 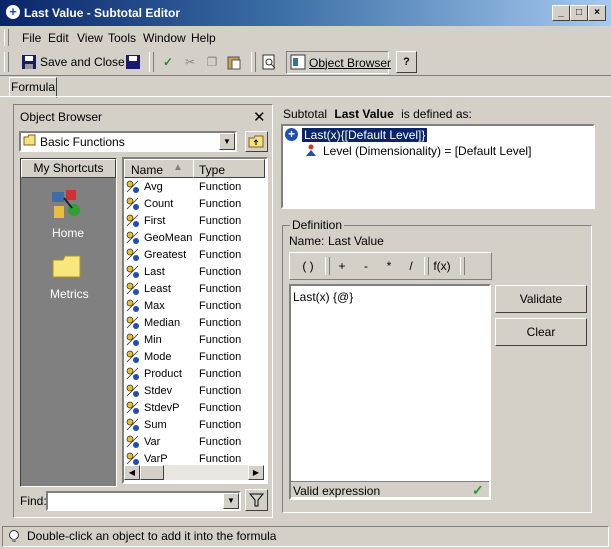 What do you see at coordinates (90, 38) in the screenshot?
I see `menu-view: View` at bounding box center [90, 38].